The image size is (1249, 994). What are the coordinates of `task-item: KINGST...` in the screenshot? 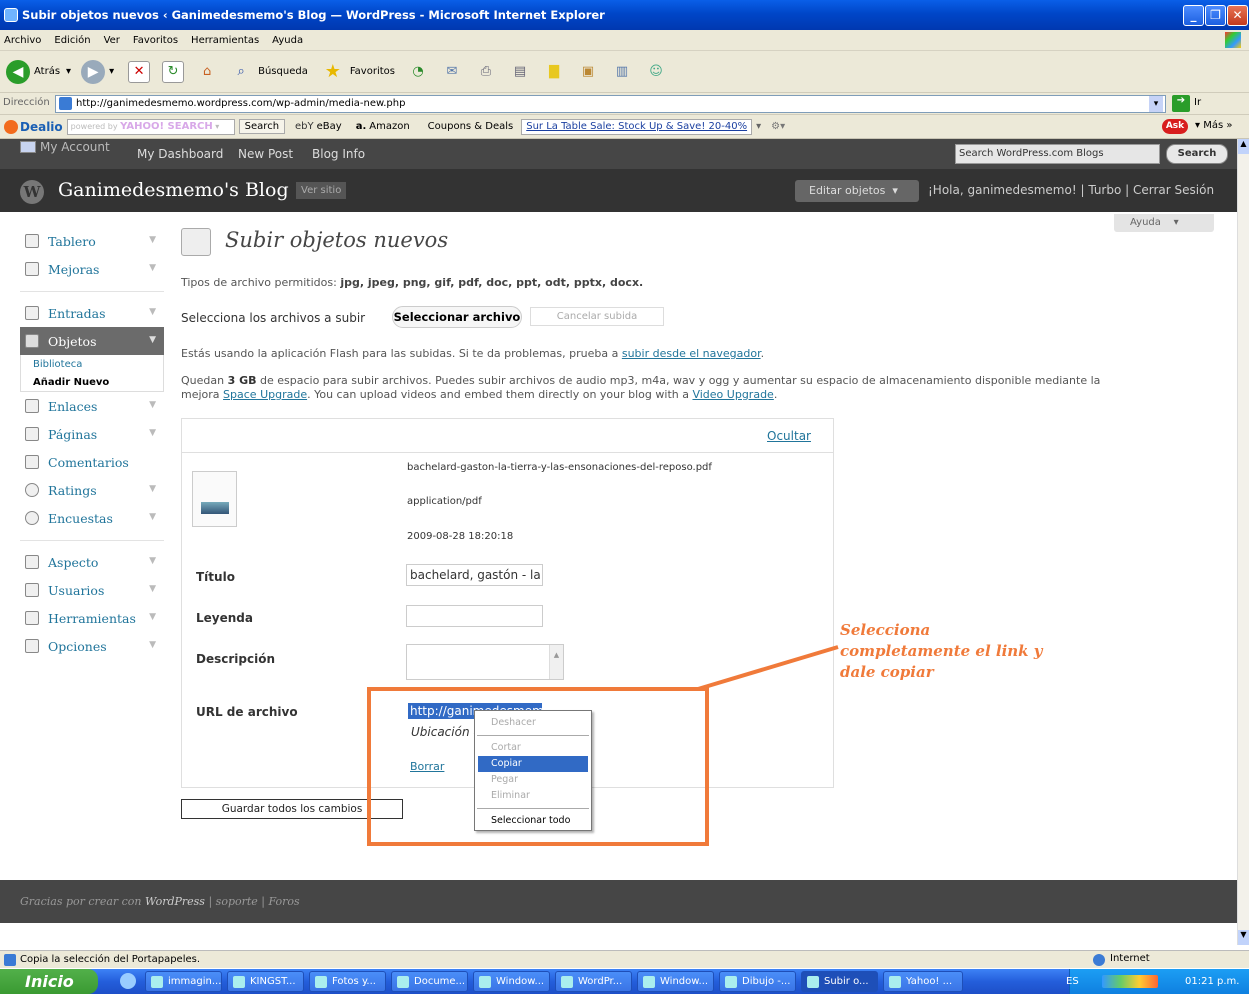 It's located at (265, 981).